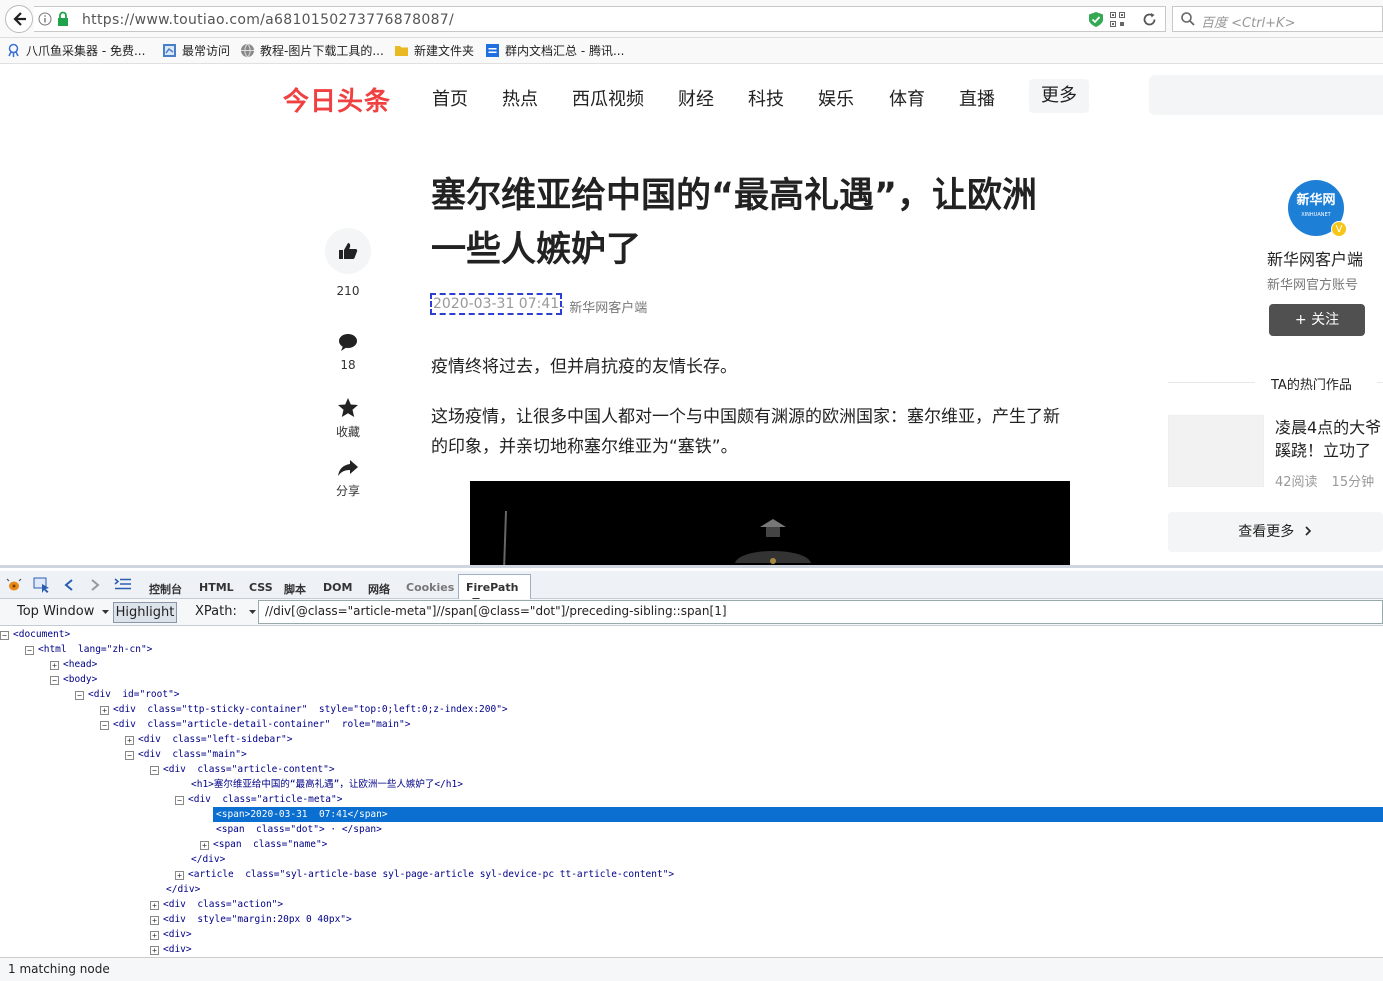  What do you see at coordinates (106, 612) in the screenshot?
I see `dropdown-arrow-icon` at bounding box center [106, 612].